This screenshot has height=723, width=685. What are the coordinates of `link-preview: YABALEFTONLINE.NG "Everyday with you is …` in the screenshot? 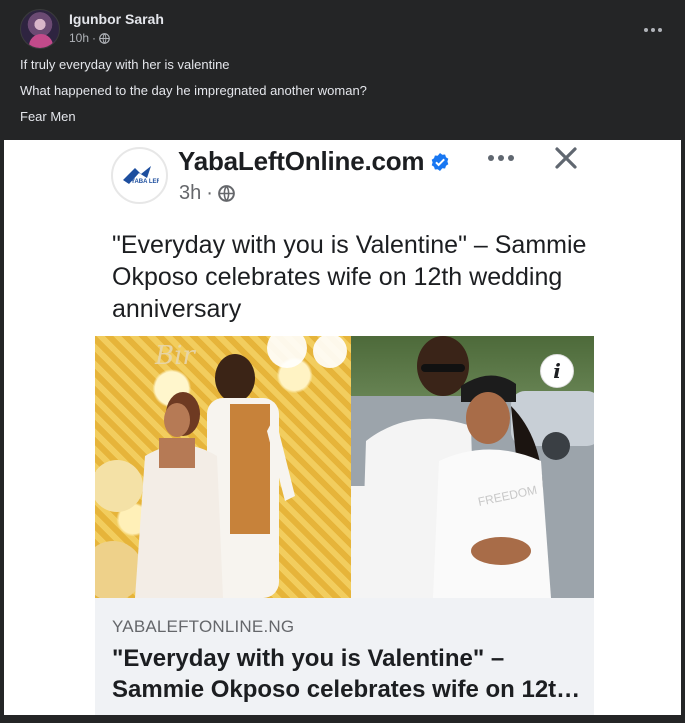 It's located at (344, 656).